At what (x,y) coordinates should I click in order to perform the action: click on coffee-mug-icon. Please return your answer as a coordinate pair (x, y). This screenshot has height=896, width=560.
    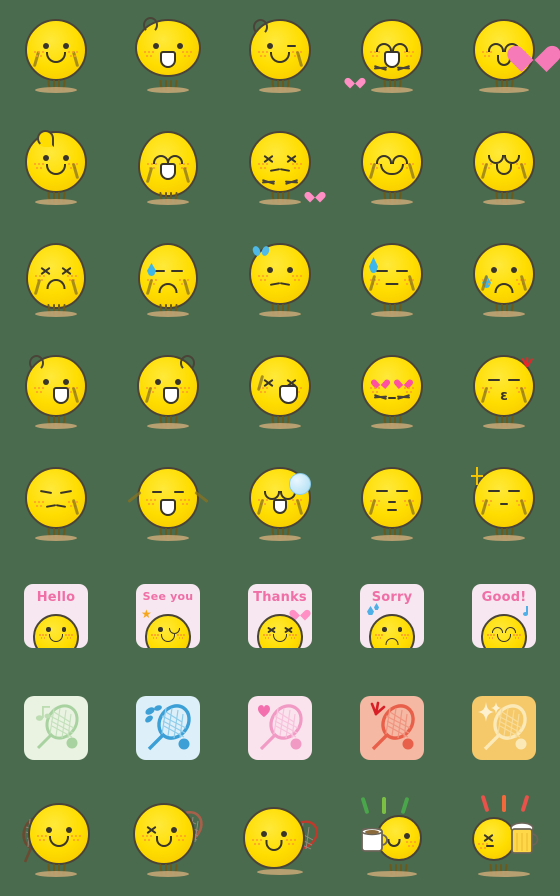
    Looking at the image, I should click on (374, 840).